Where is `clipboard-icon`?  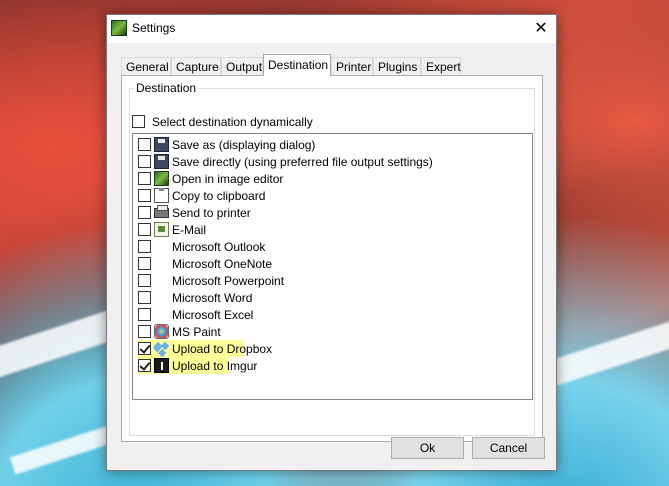
clipboard-icon is located at coordinates (161, 195).